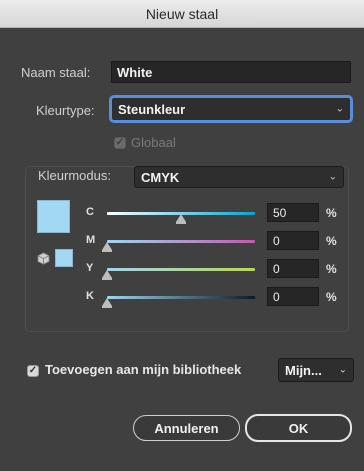  What do you see at coordinates (90, 296) in the screenshot?
I see `slider-label-k: K` at bounding box center [90, 296].